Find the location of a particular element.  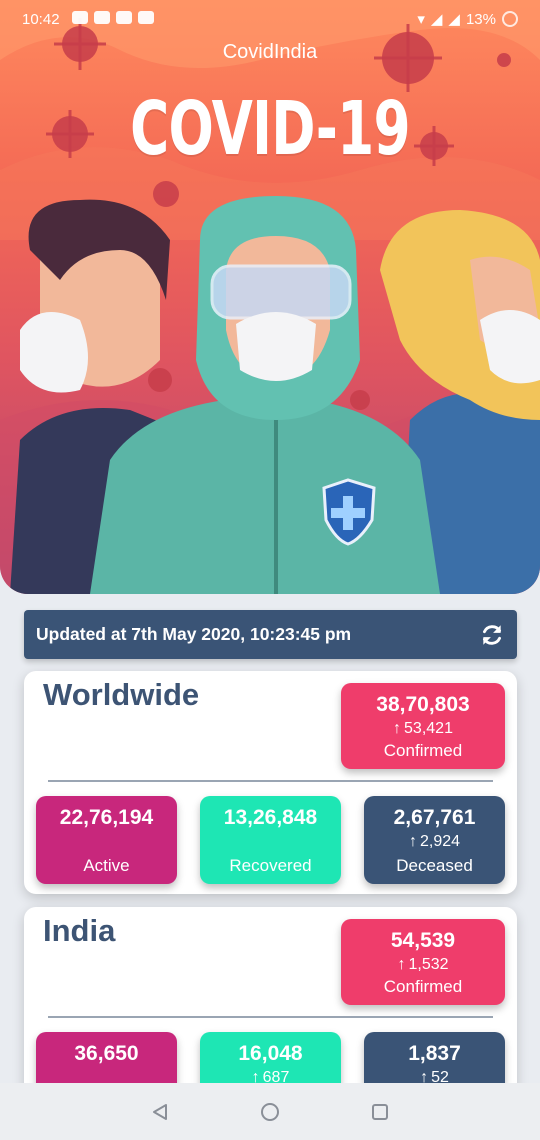

confirmed-delta-value: 1,532 is located at coordinates (428, 964).